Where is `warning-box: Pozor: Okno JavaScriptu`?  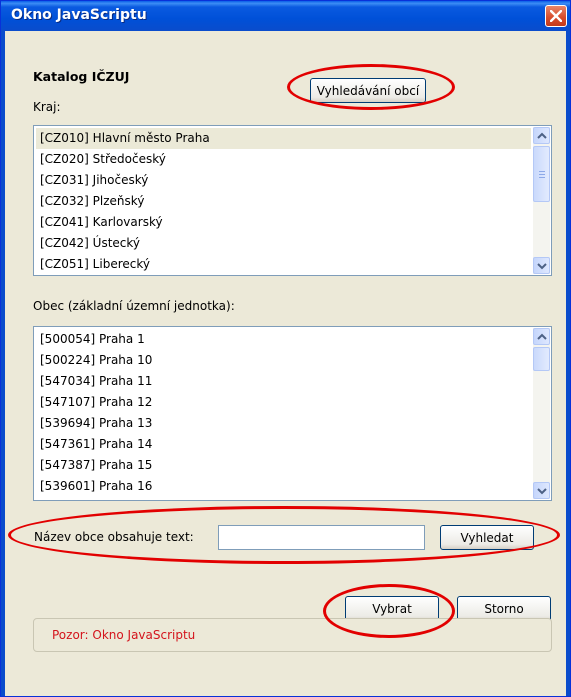
warning-box: Pozor: Okno JavaScriptu is located at coordinates (292, 635).